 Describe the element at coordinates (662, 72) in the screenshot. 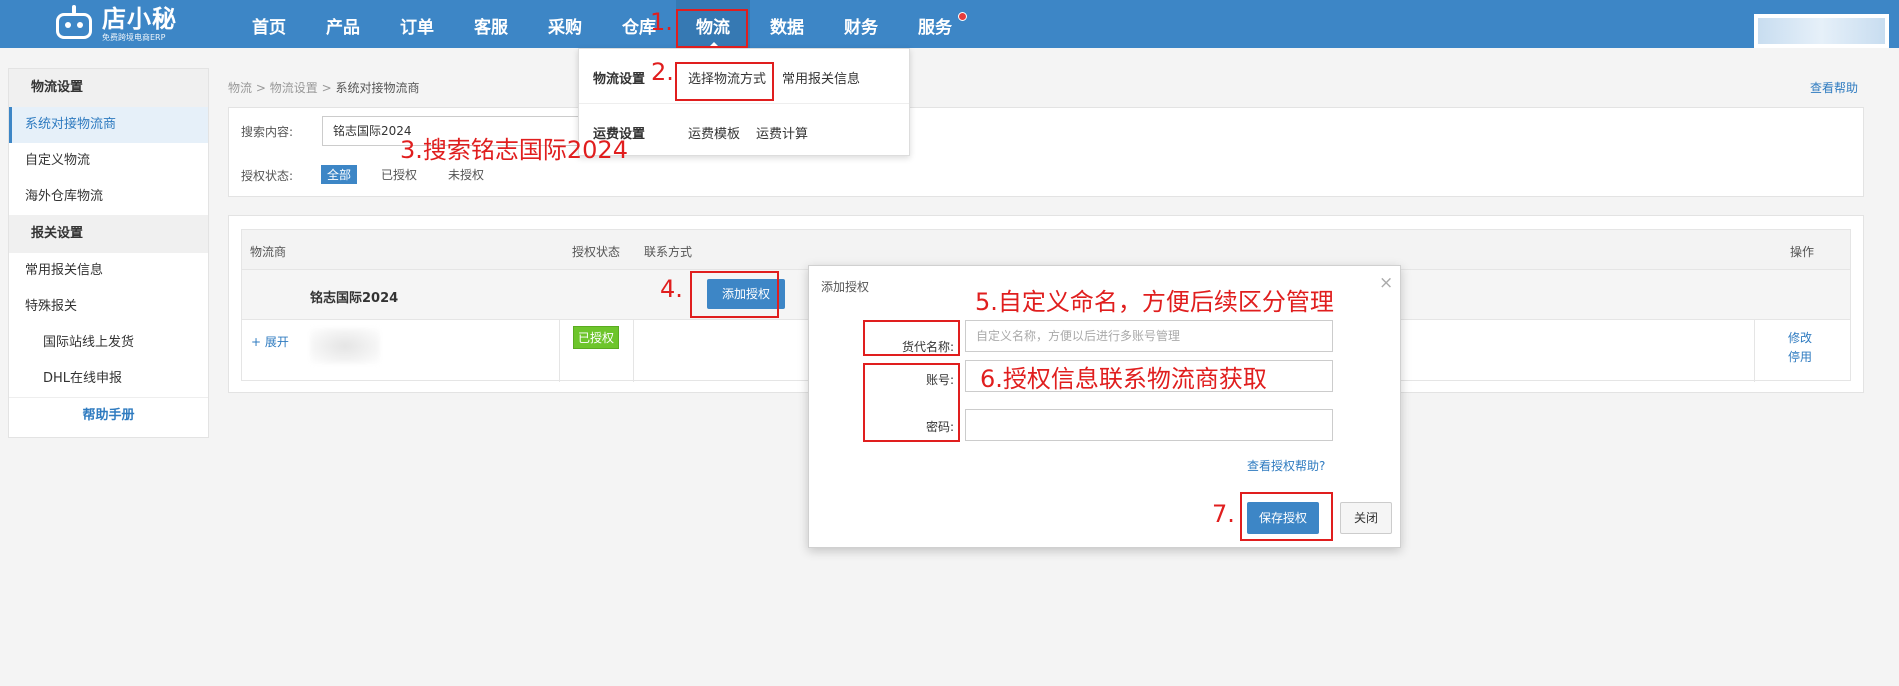

I see `annotation-step-2: 2.` at that location.